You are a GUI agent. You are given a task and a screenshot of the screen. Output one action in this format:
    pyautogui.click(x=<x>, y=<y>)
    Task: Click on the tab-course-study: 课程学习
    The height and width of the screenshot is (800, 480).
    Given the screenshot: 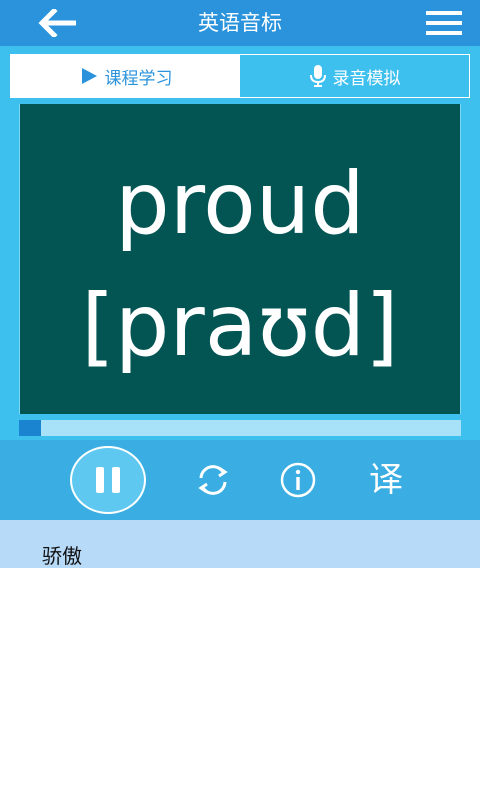 What is the action you would take?
    pyautogui.click(x=125, y=76)
    